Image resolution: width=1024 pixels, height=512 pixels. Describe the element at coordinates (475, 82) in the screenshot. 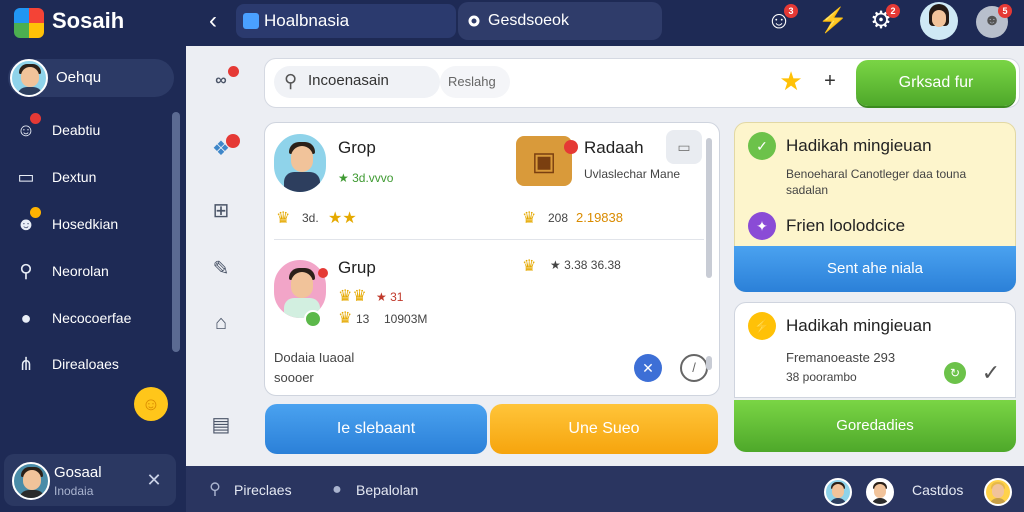

I see `search-filter-chip: Reslahg` at that location.